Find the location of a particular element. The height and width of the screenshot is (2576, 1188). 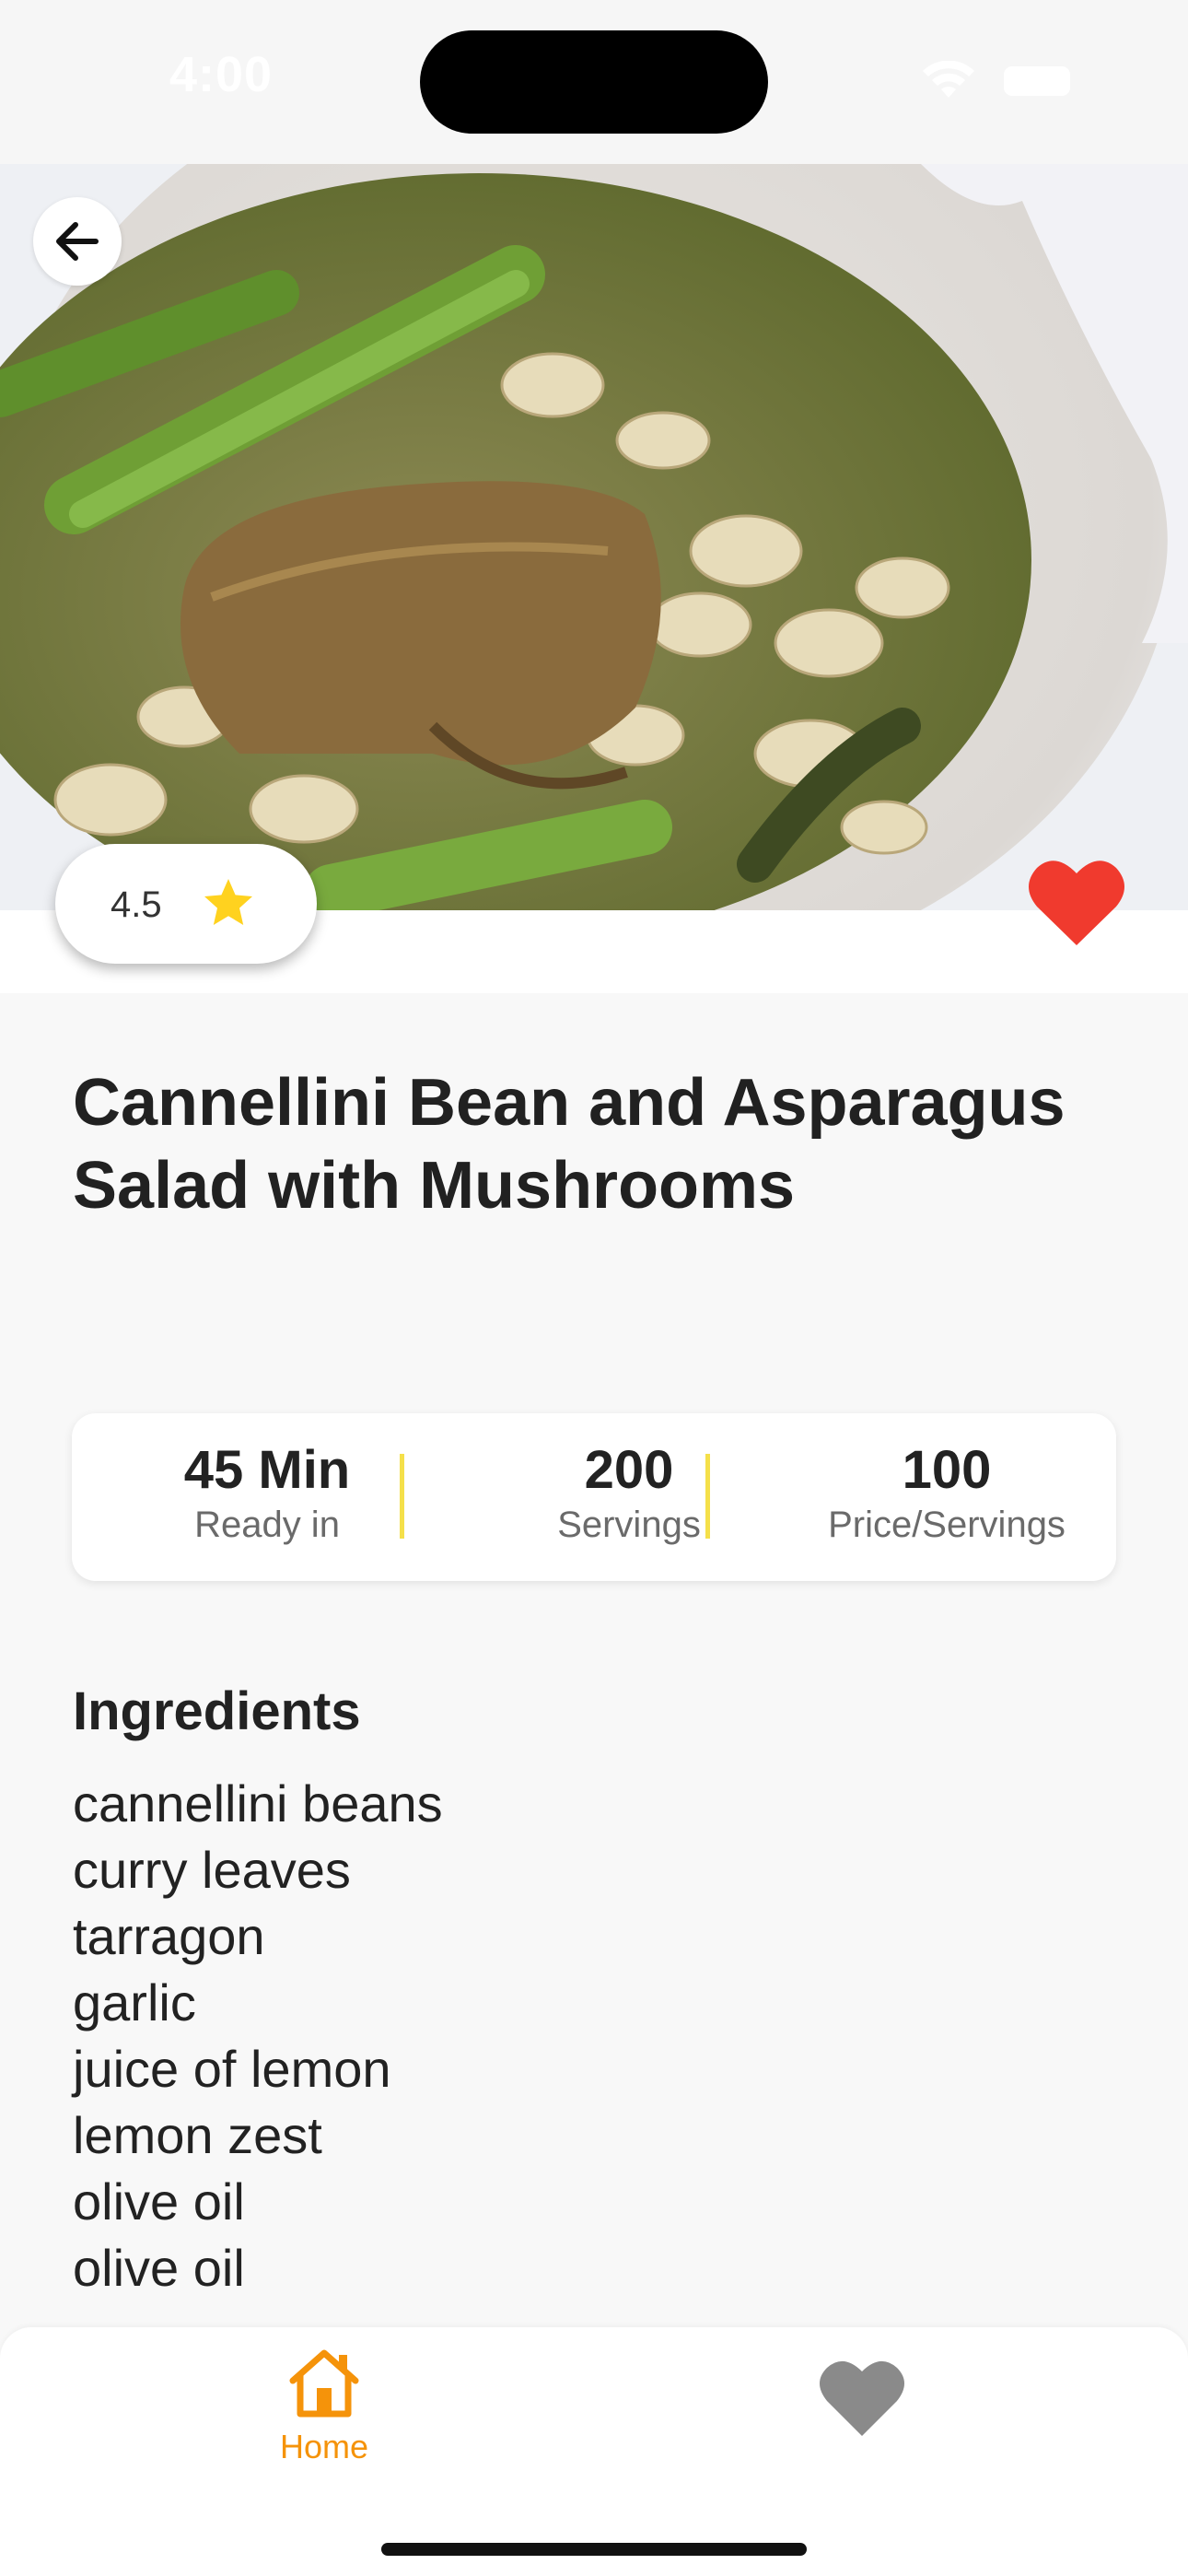

dynamic-island is located at coordinates (594, 82).